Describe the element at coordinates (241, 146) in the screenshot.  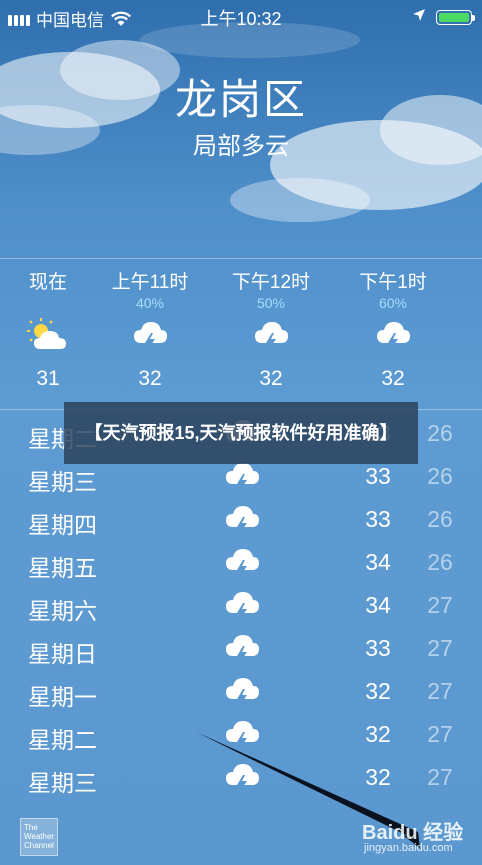
I see `current-condition: 局部多云` at that location.